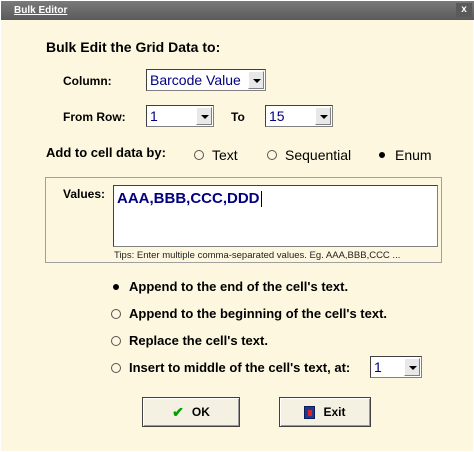 This screenshot has height=452, width=474. I want to click on insert-position-select: 1, so click(396, 367).